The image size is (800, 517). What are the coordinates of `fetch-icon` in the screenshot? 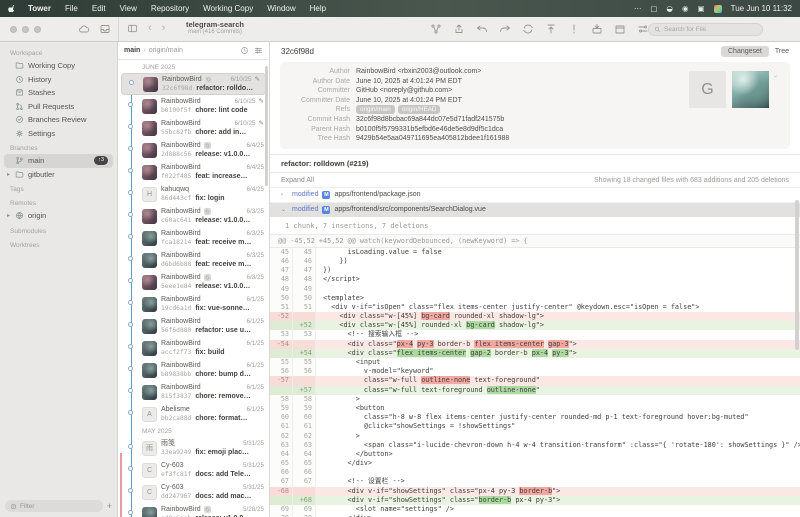 It's located at (551, 29).